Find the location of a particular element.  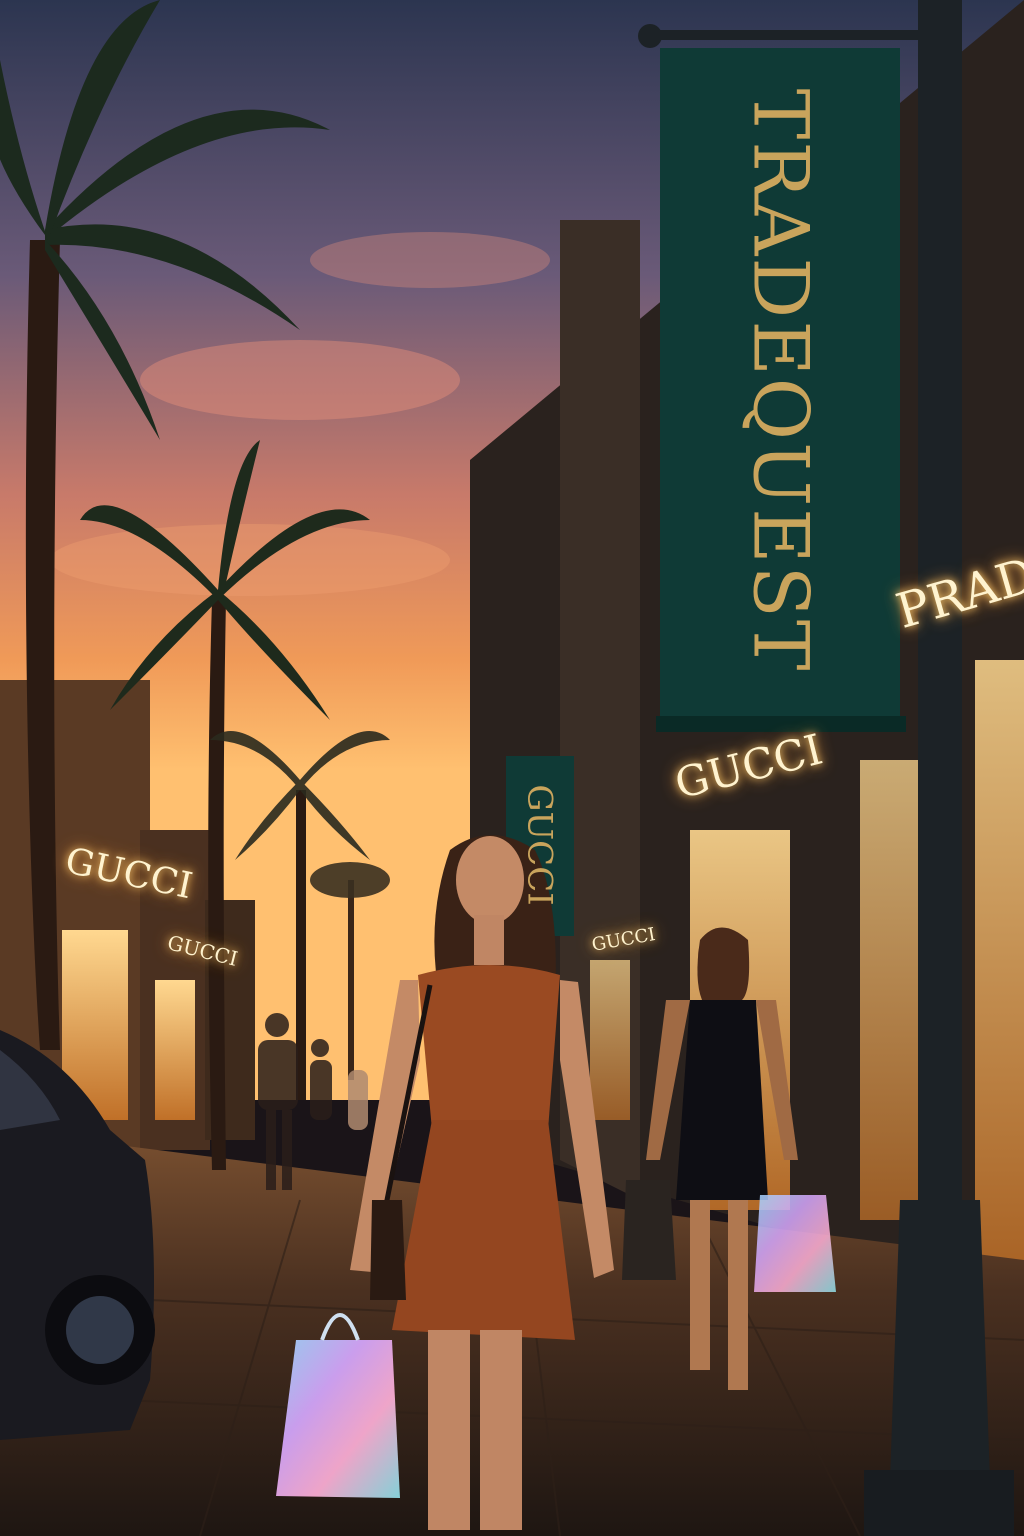

tradequest-banner-label: TRADEQUEST is located at coordinates (781, 380).